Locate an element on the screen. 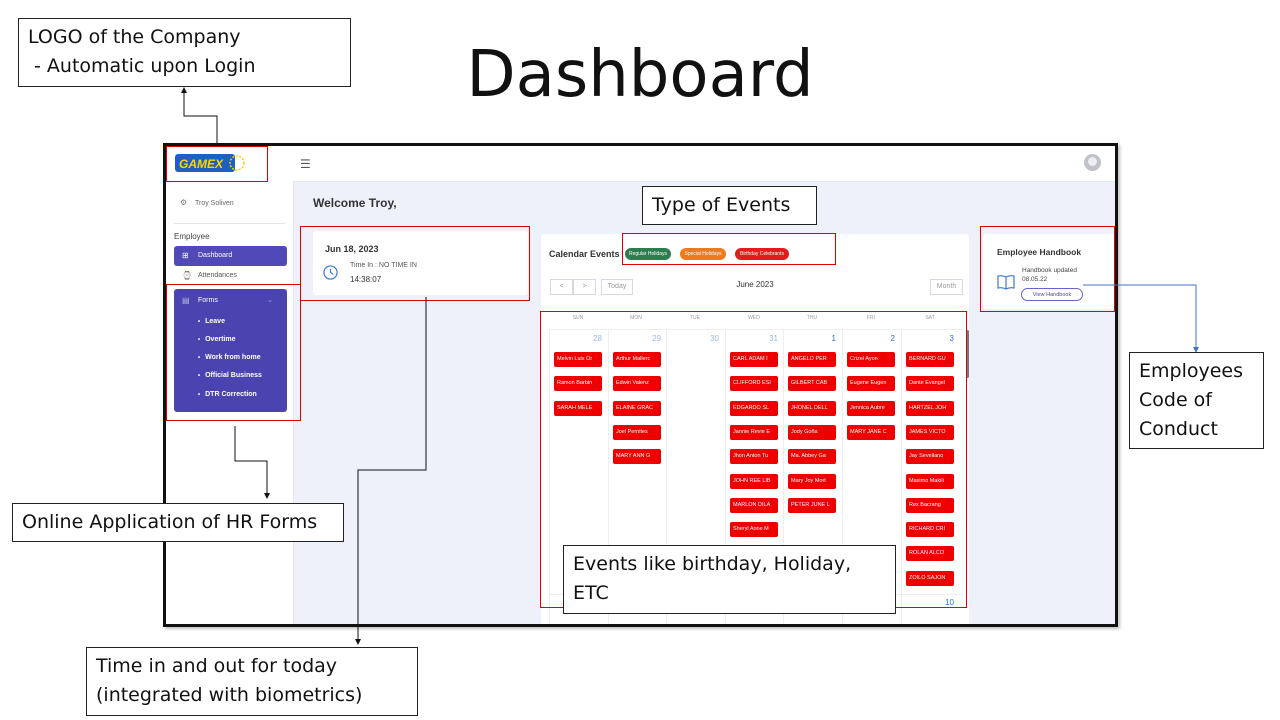  callout-events: Events like birthday, Holiday, ETC is located at coordinates (729, 579).